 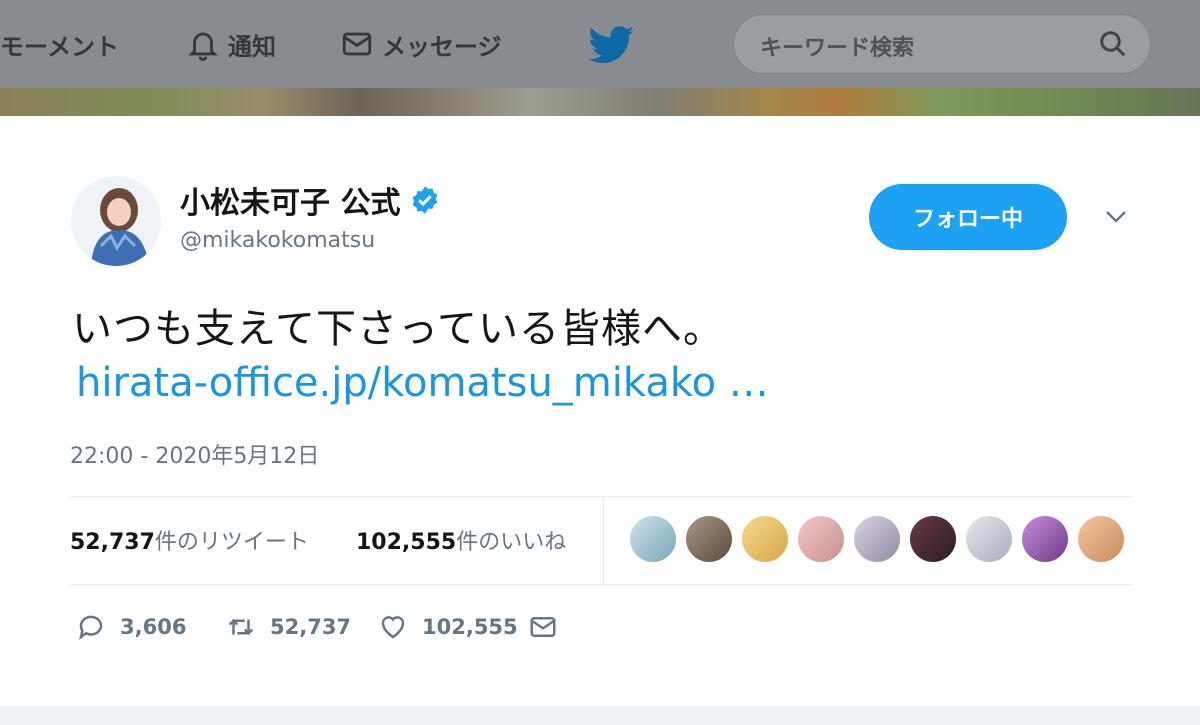 I want to click on nav-notifications: 通知, so click(x=231, y=44).